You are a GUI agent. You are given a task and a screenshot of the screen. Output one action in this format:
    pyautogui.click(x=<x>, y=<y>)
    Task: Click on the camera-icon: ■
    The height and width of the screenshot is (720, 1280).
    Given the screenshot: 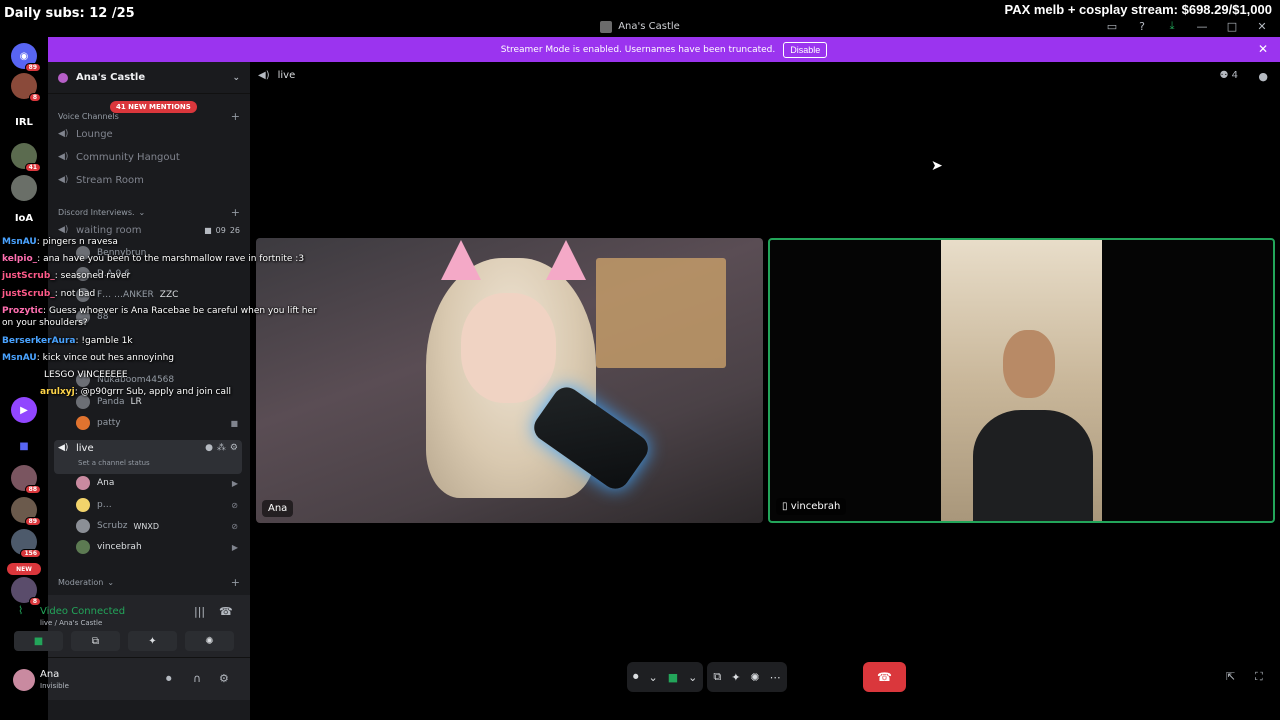 What is the action you would take?
    pyautogui.click(x=673, y=677)
    